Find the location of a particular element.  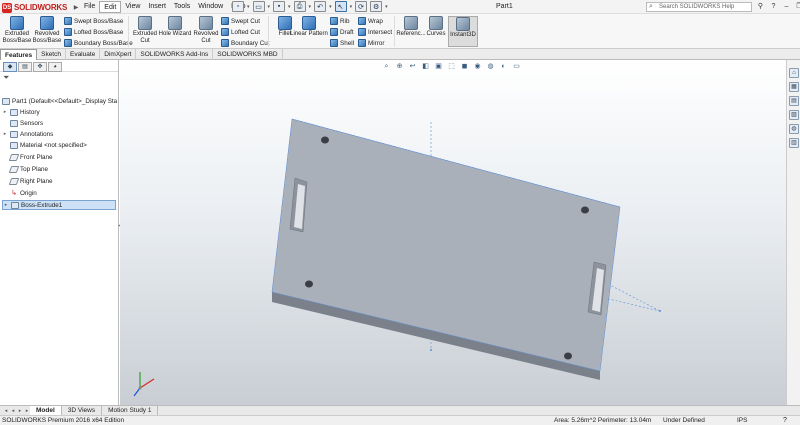

select-dropdown-icon: ▾ is located at coordinates (351, 7).